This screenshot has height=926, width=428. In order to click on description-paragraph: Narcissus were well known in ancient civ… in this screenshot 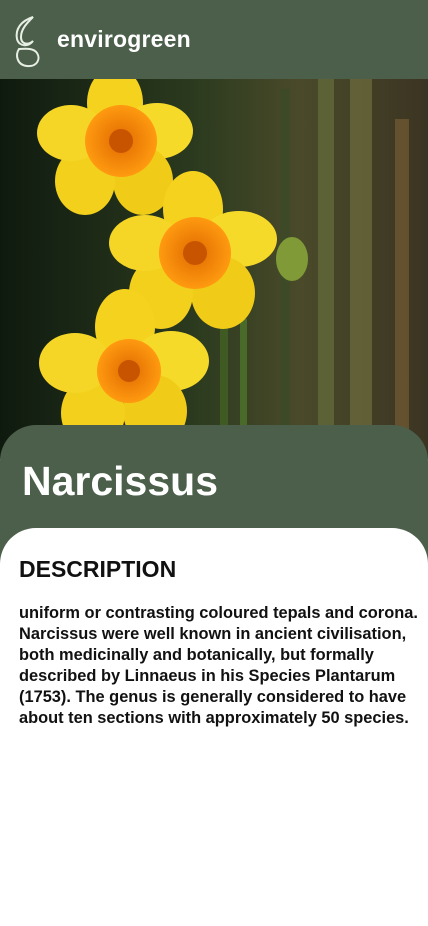, I will do `click(214, 676)`.